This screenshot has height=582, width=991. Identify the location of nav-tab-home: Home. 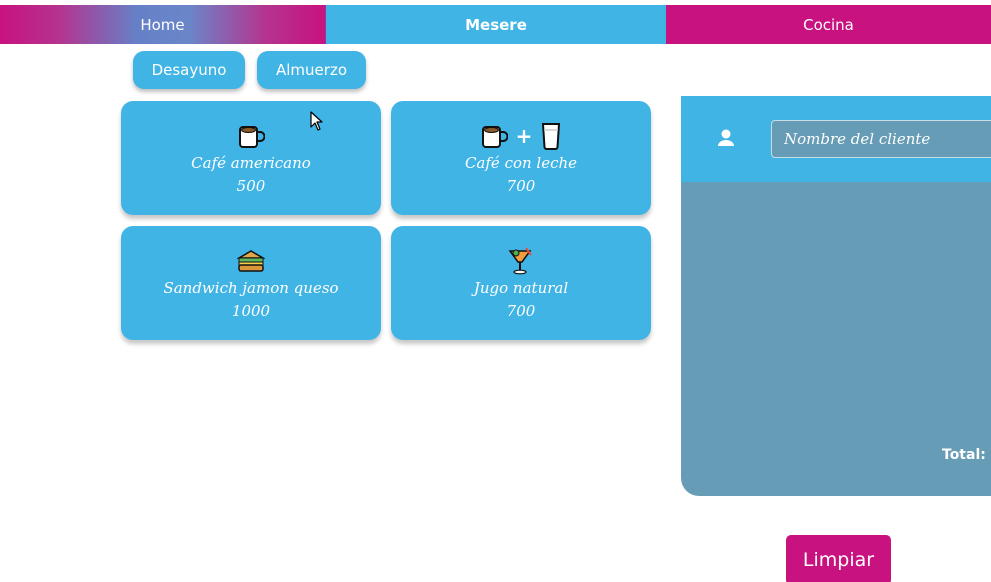
(162, 24).